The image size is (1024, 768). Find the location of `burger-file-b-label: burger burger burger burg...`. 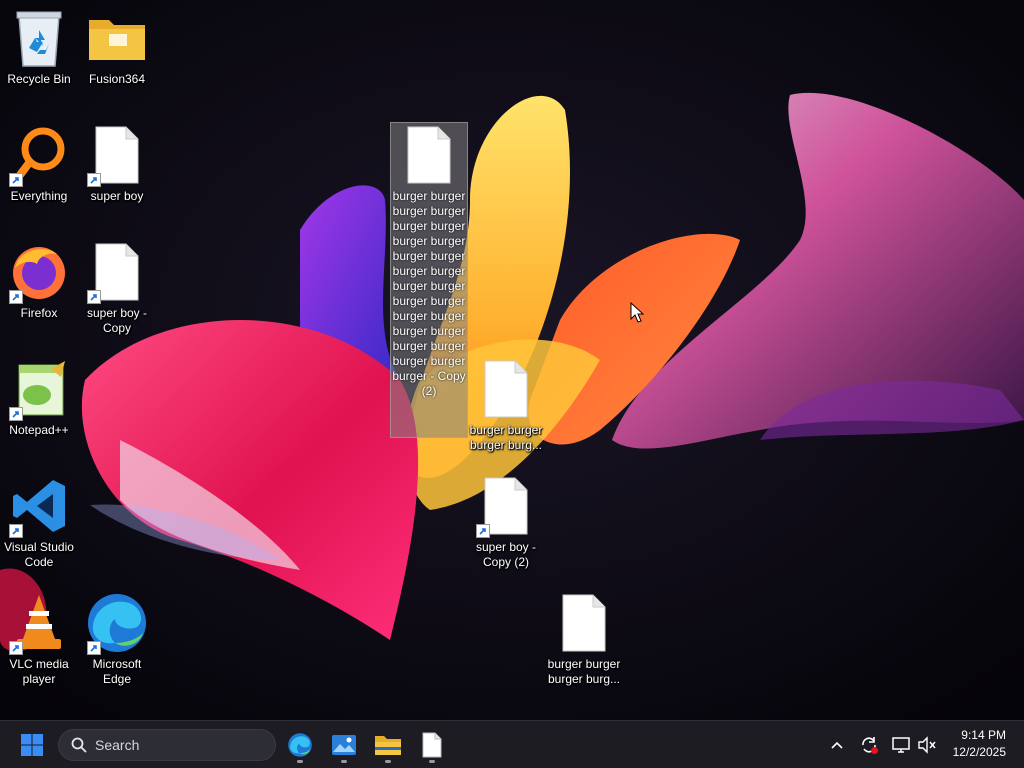

burger-file-b-label: burger burger burger burg... is located at coordinates (584, 671).